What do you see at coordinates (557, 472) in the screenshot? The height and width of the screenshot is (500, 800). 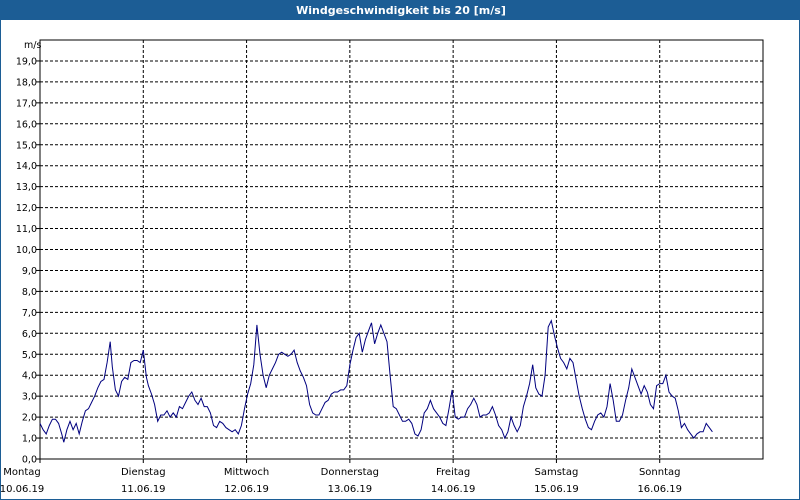 I see `x-tick-day-label: Samstag` at bounding box center [557, 472].